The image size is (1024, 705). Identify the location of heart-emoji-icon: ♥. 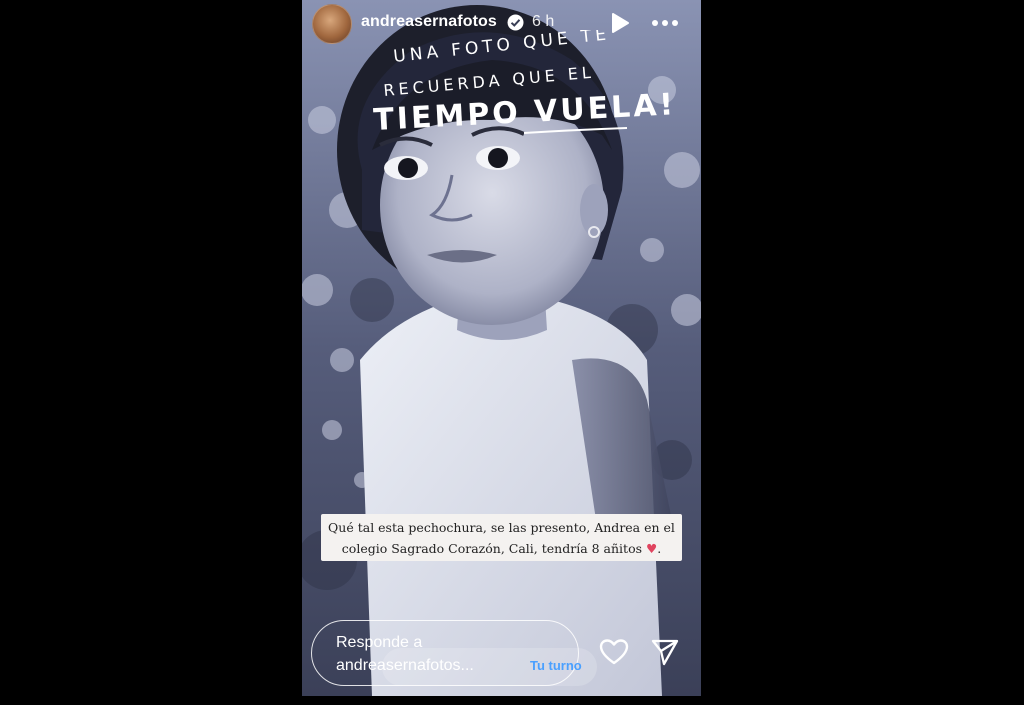
(652, 548).